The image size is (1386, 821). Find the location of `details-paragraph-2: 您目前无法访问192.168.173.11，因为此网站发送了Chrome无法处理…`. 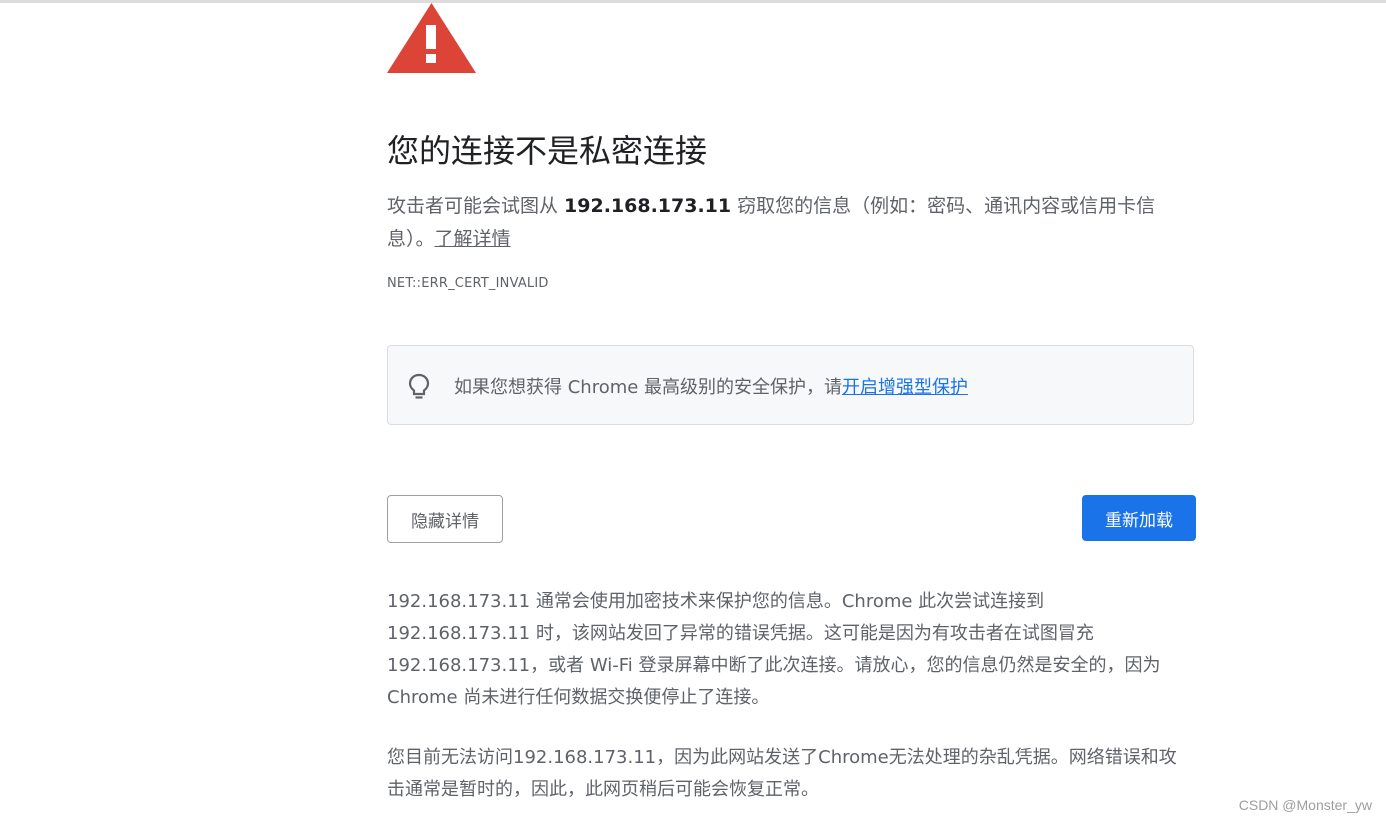

details-paragraph-2: 您目前无法访问192.168.173.11，因为此网站发送了Chrome无法处理… is located at coordinates (787, 774).